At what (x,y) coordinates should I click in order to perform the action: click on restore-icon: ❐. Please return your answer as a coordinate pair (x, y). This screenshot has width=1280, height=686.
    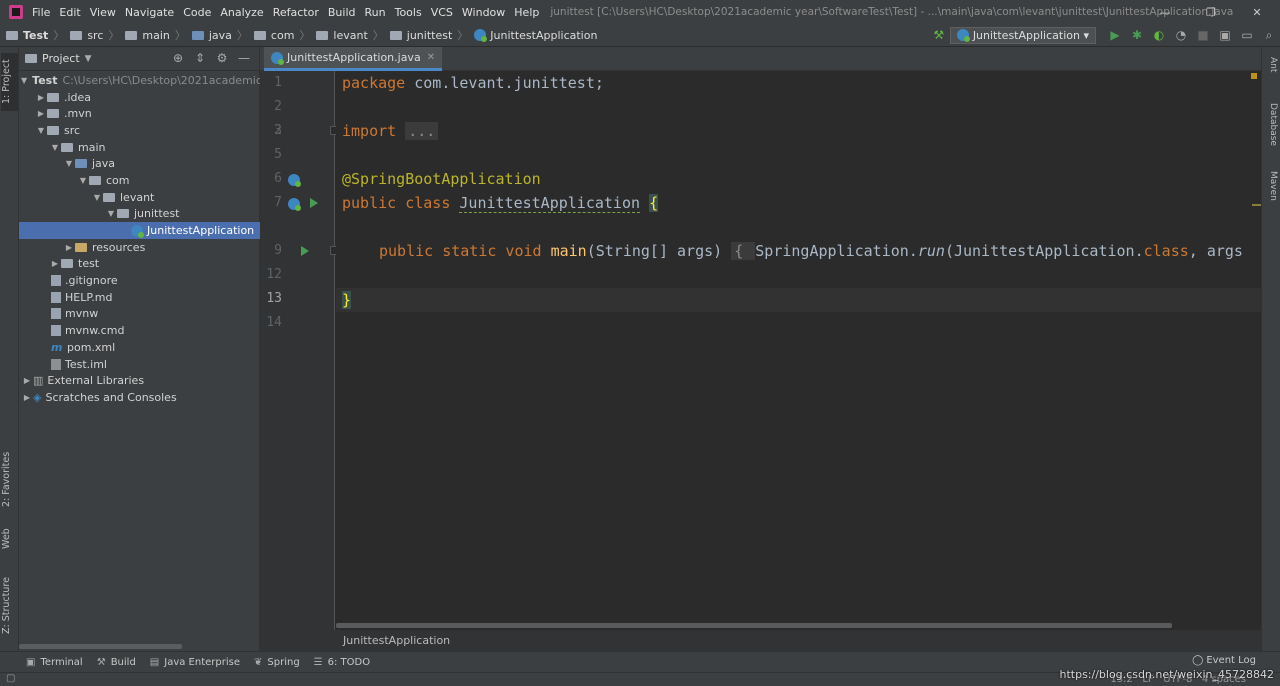
    Looking at the image, I should click on (1211, 12).